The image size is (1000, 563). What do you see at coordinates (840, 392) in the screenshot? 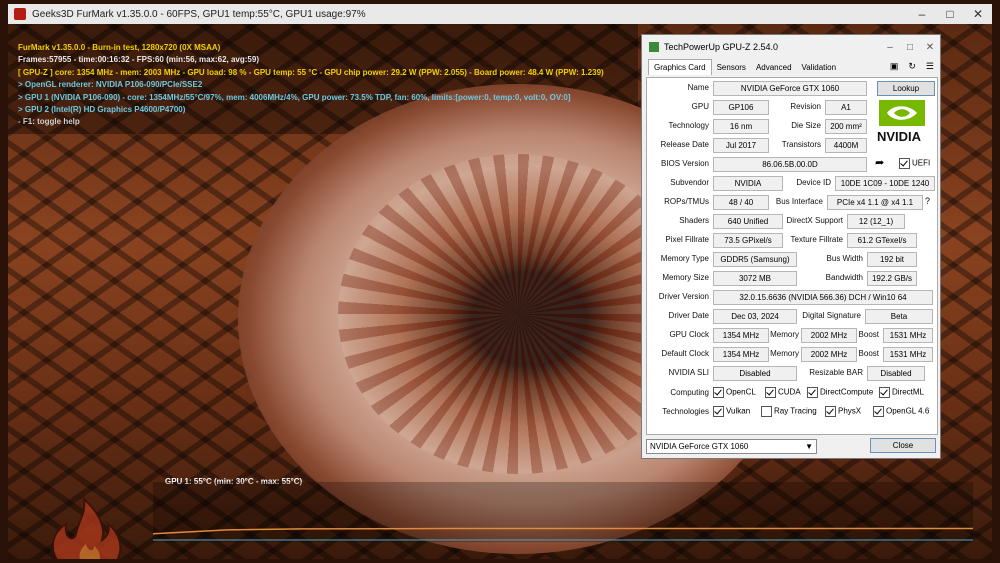
I see `directcompute-checkbox: DirectCompute` at bounding box center [840, 392].